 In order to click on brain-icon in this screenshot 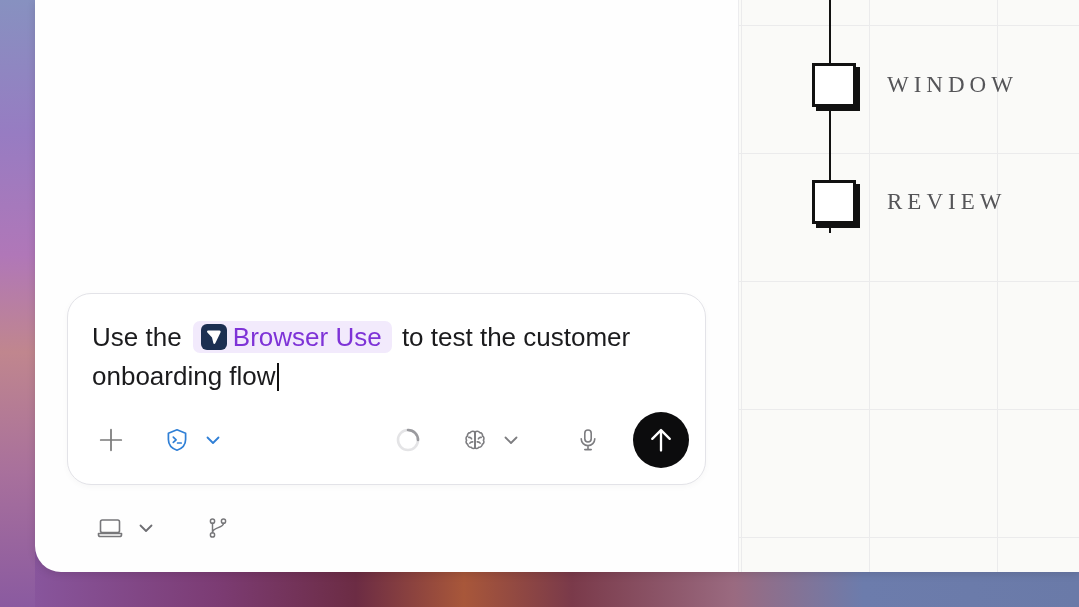, I will do `click(475, 440)`.